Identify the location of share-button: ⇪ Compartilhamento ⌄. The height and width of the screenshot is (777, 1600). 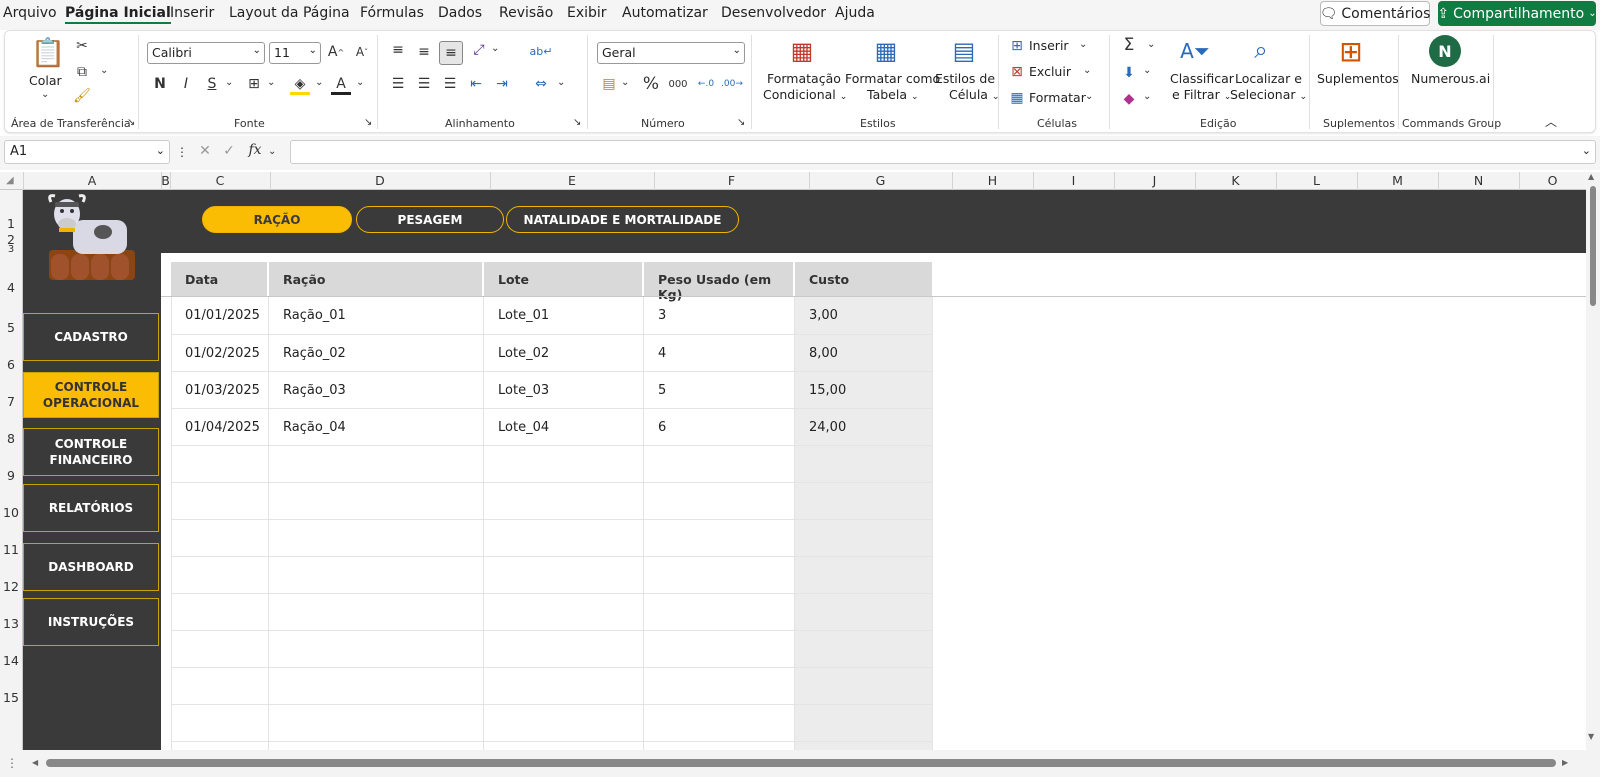
(1517, 13).